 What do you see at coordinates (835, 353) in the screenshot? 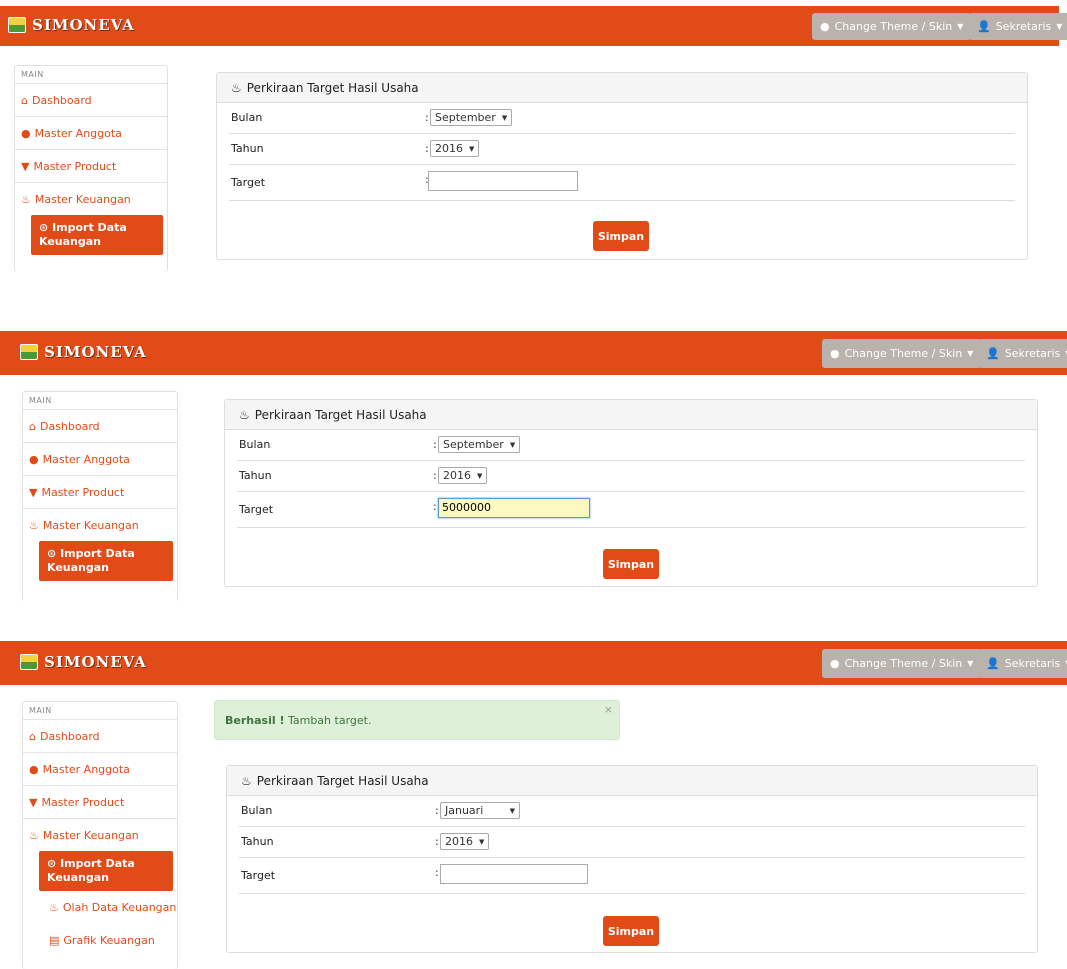
I see `droplet-icon: ●` at bounding box center [835, 353].